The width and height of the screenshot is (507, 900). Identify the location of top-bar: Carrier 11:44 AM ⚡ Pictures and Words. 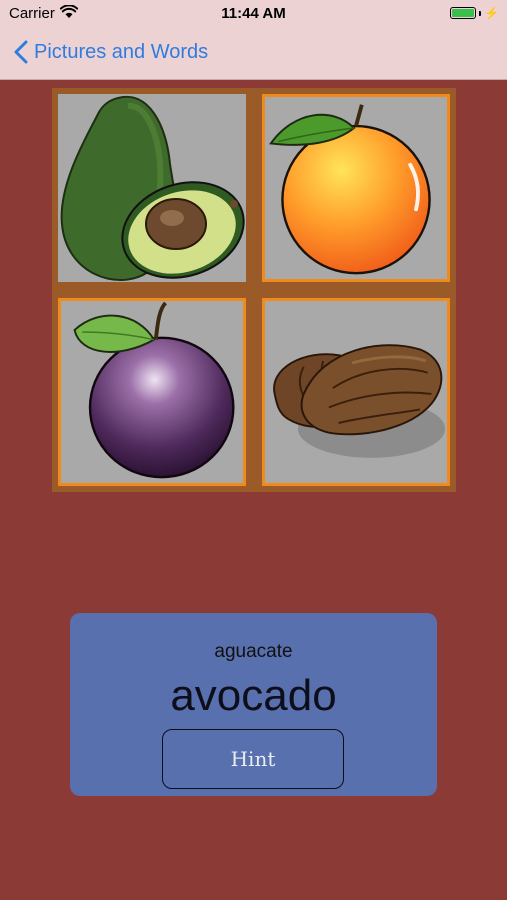
(253, 40).